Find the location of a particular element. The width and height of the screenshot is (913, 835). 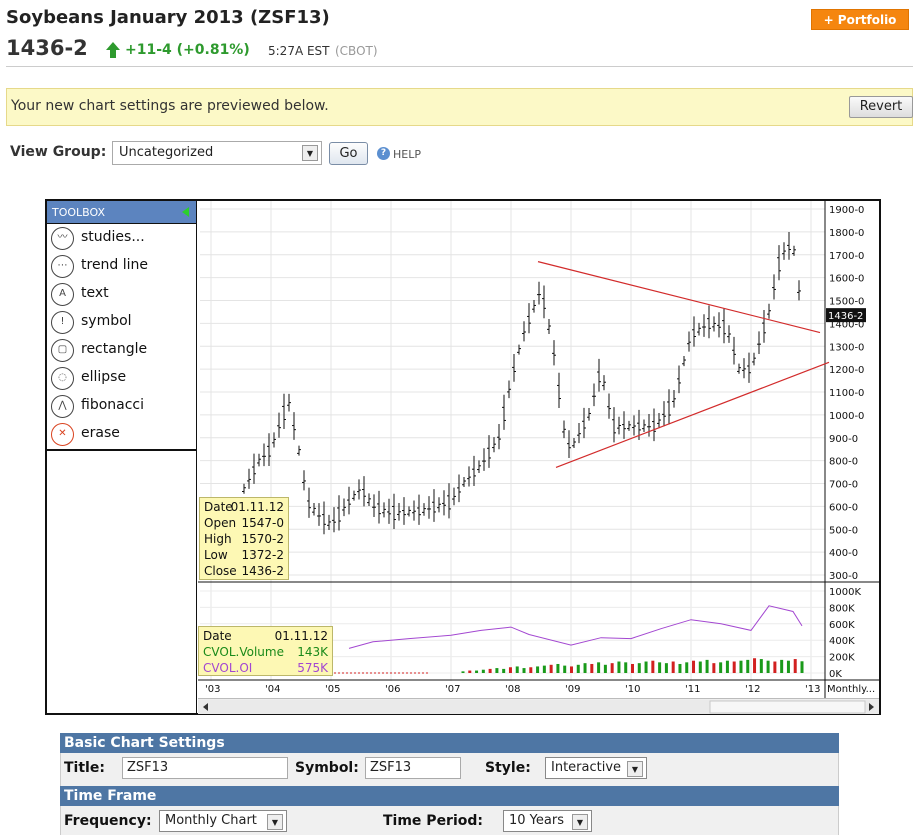

price-tick-label: 1000-0 is located at coordinates (846, 416).